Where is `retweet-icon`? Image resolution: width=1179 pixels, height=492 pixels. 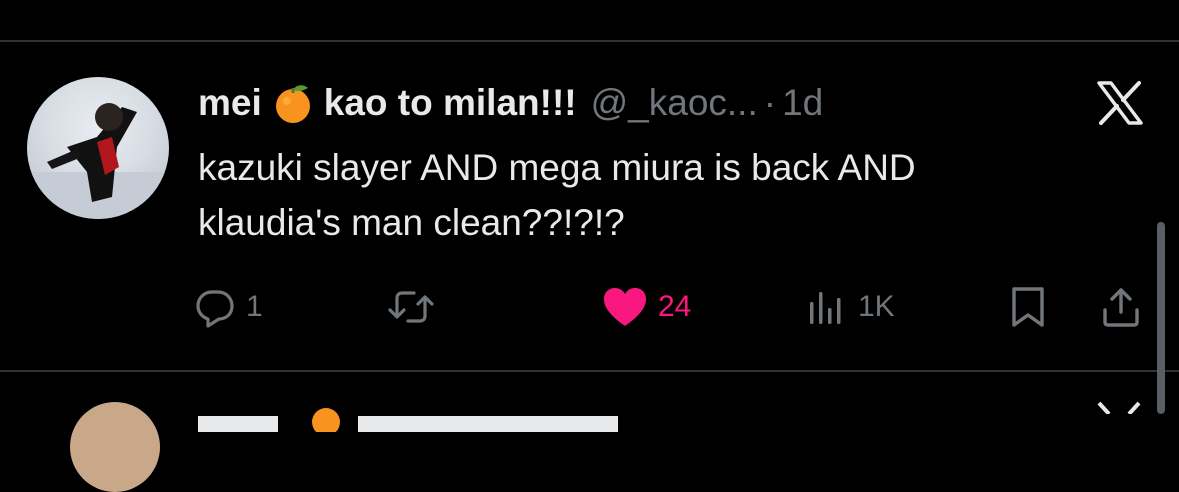
retweet-icon is located at coordinates (411, 307).